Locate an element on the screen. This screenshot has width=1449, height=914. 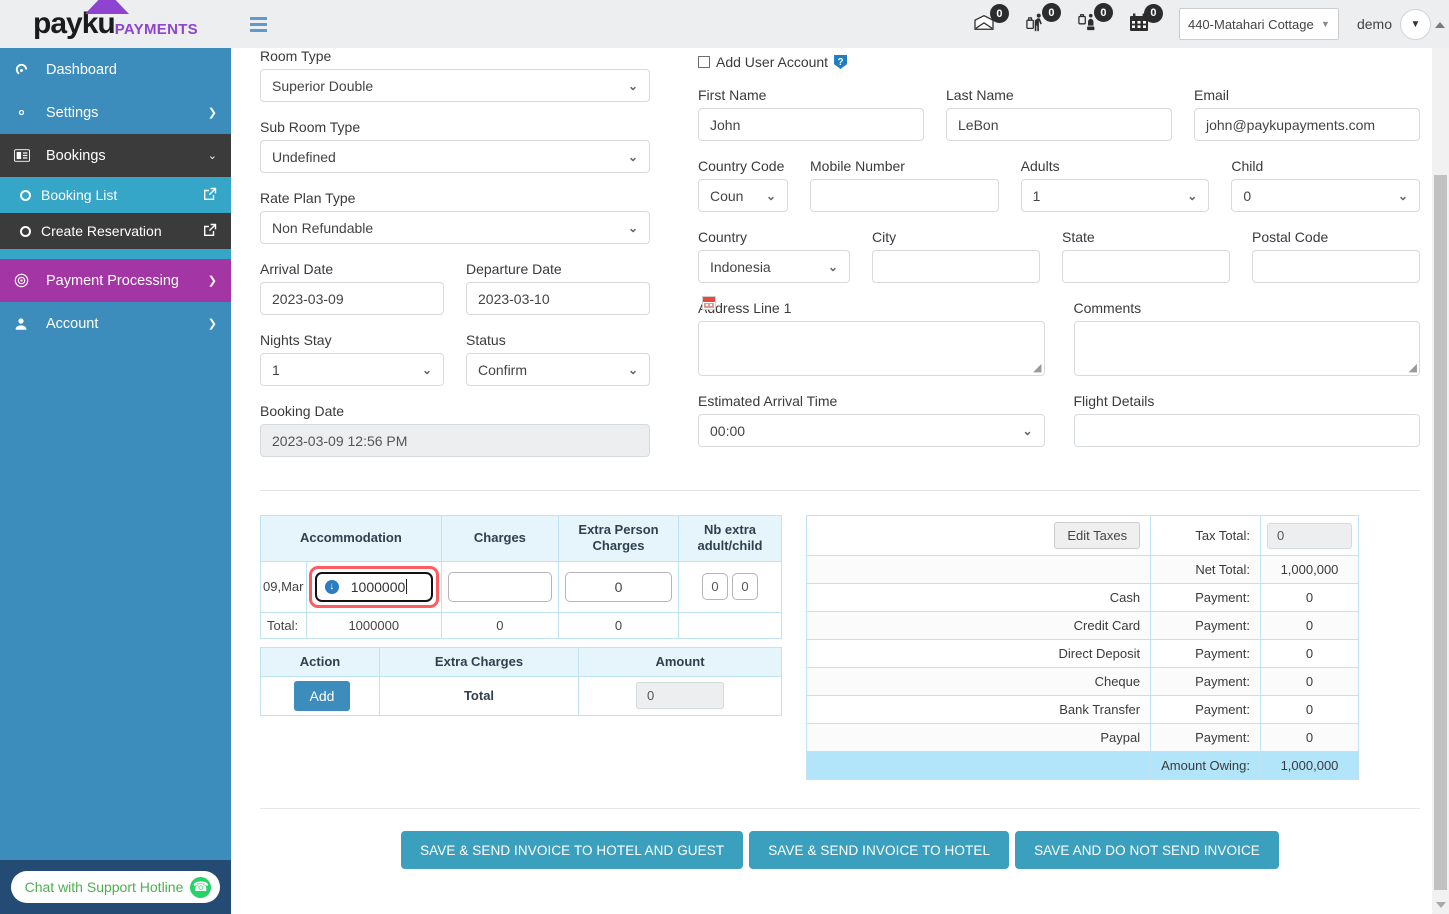
sidebar-item-dashboard: Dashboard is located at coordinates (115, 69).